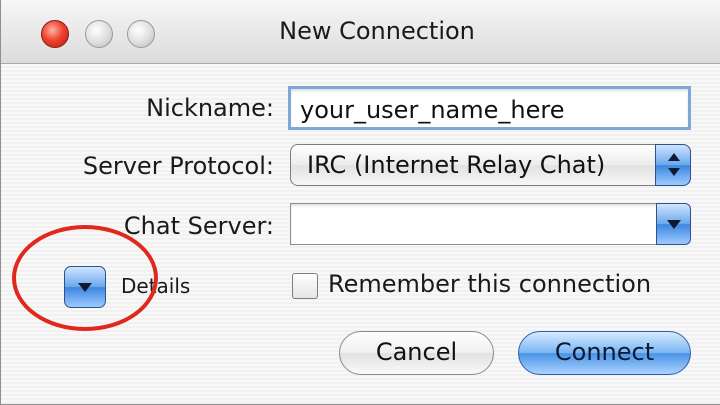 Image resolution: width=720 pixels, height=405 pixels. Describe the element at coordinates (674, 172) in the screenshot. I see `arrow-down-icon` at that location.